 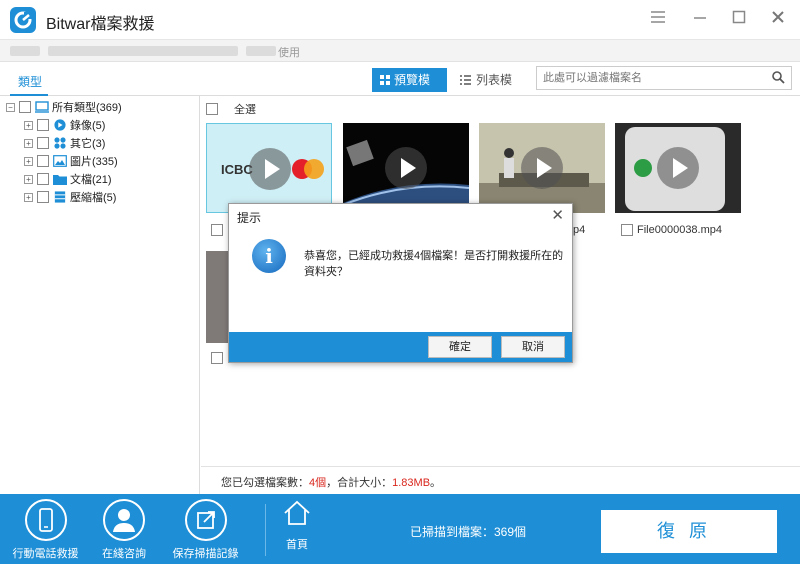 I want to click on ok-button: 確定, so click(x=460, y=347).